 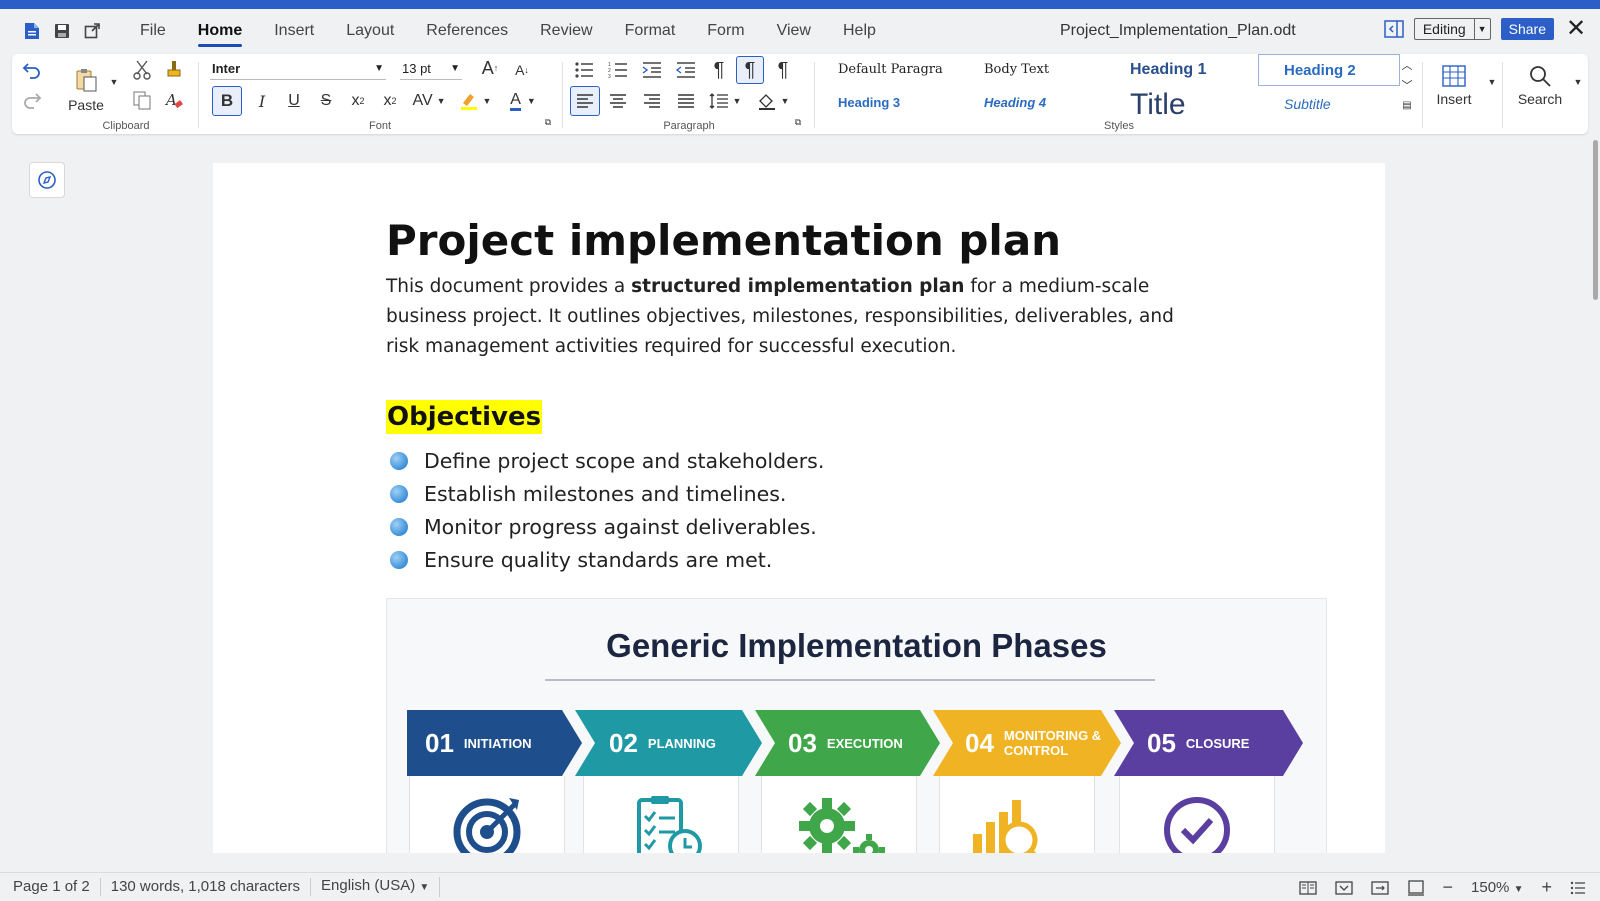 What do you see at coordinates (650, 31) in the screenshot?
I see `menu-format: Format` at bounding box center [650, 31].